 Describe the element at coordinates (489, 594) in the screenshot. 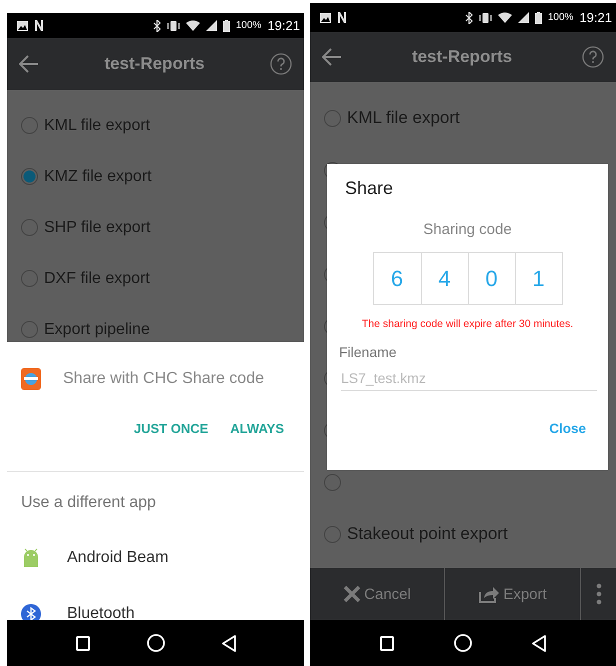

I see `share-arrow-icon` at that location.